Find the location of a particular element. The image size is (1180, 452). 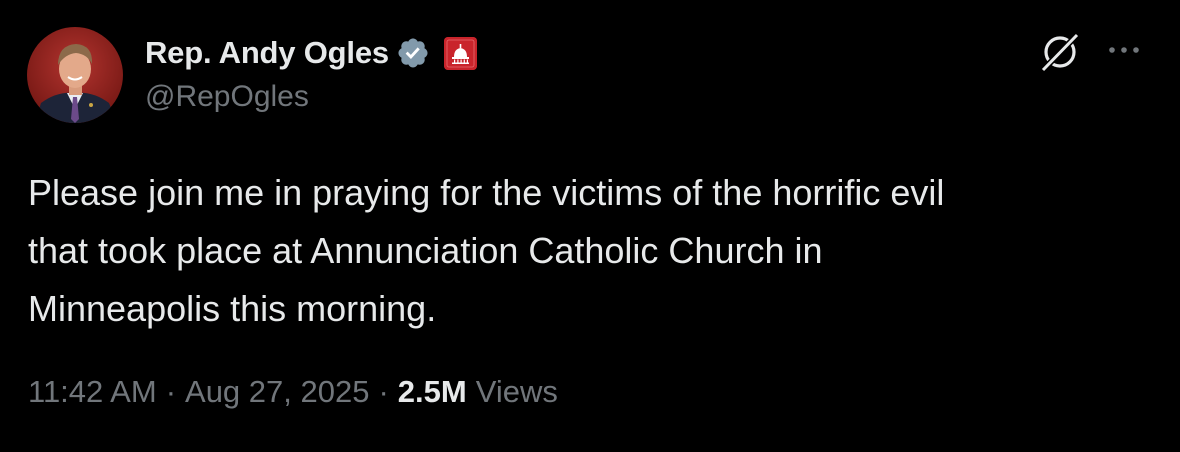

views-count: 2.5M is located at coordinates (432, 392).